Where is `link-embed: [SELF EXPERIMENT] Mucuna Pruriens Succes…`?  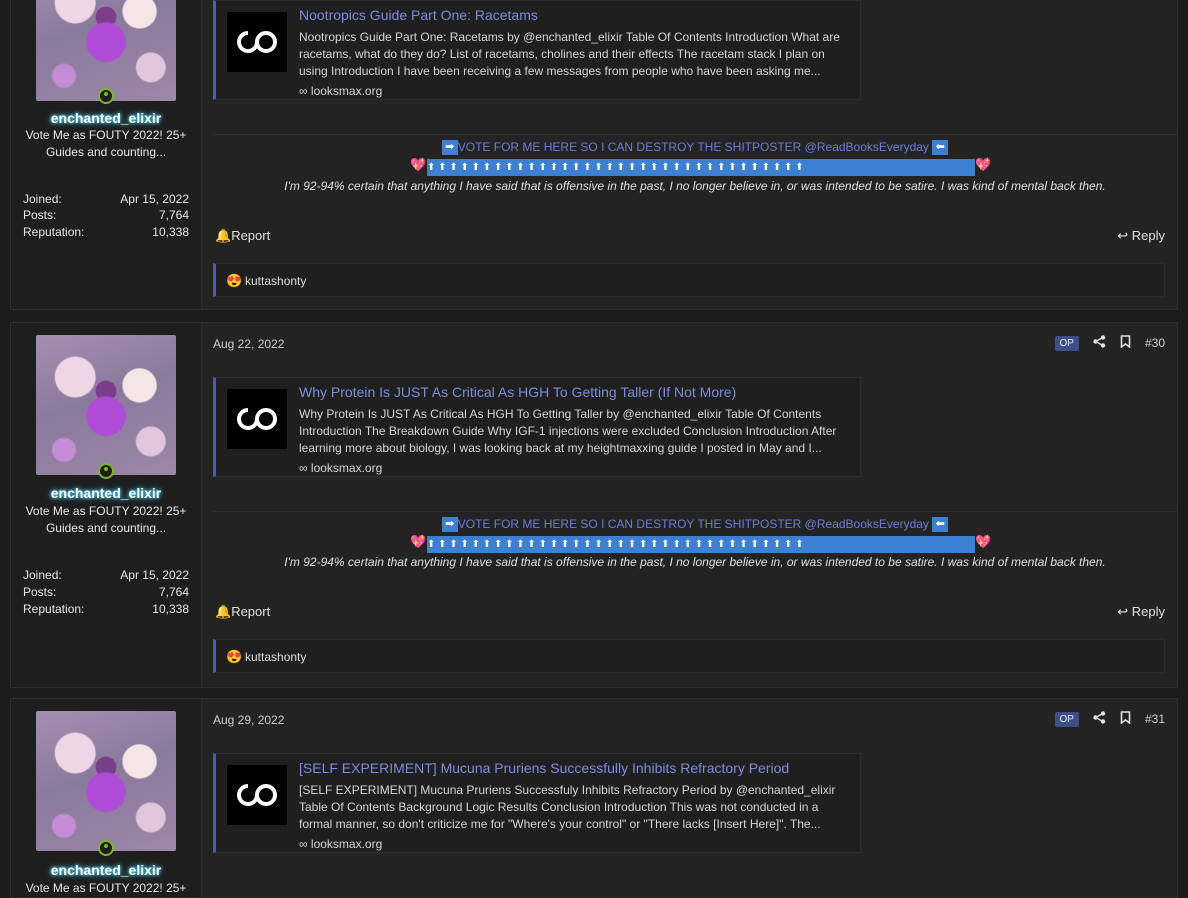
link-embed: [SELF EXPERIMENT] Mucuna Pruriens Succes… is located at coordinates (537, 803).